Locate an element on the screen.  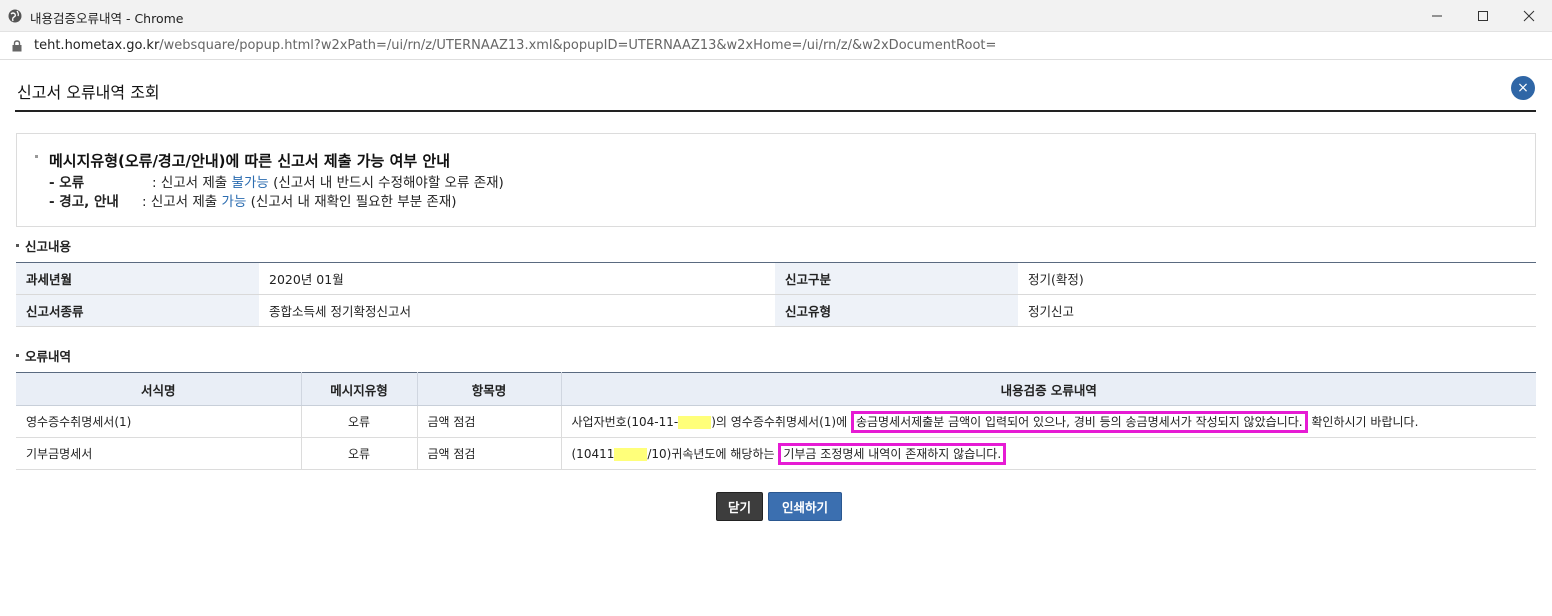
minimize-button is located at coordinates (1437, 16).